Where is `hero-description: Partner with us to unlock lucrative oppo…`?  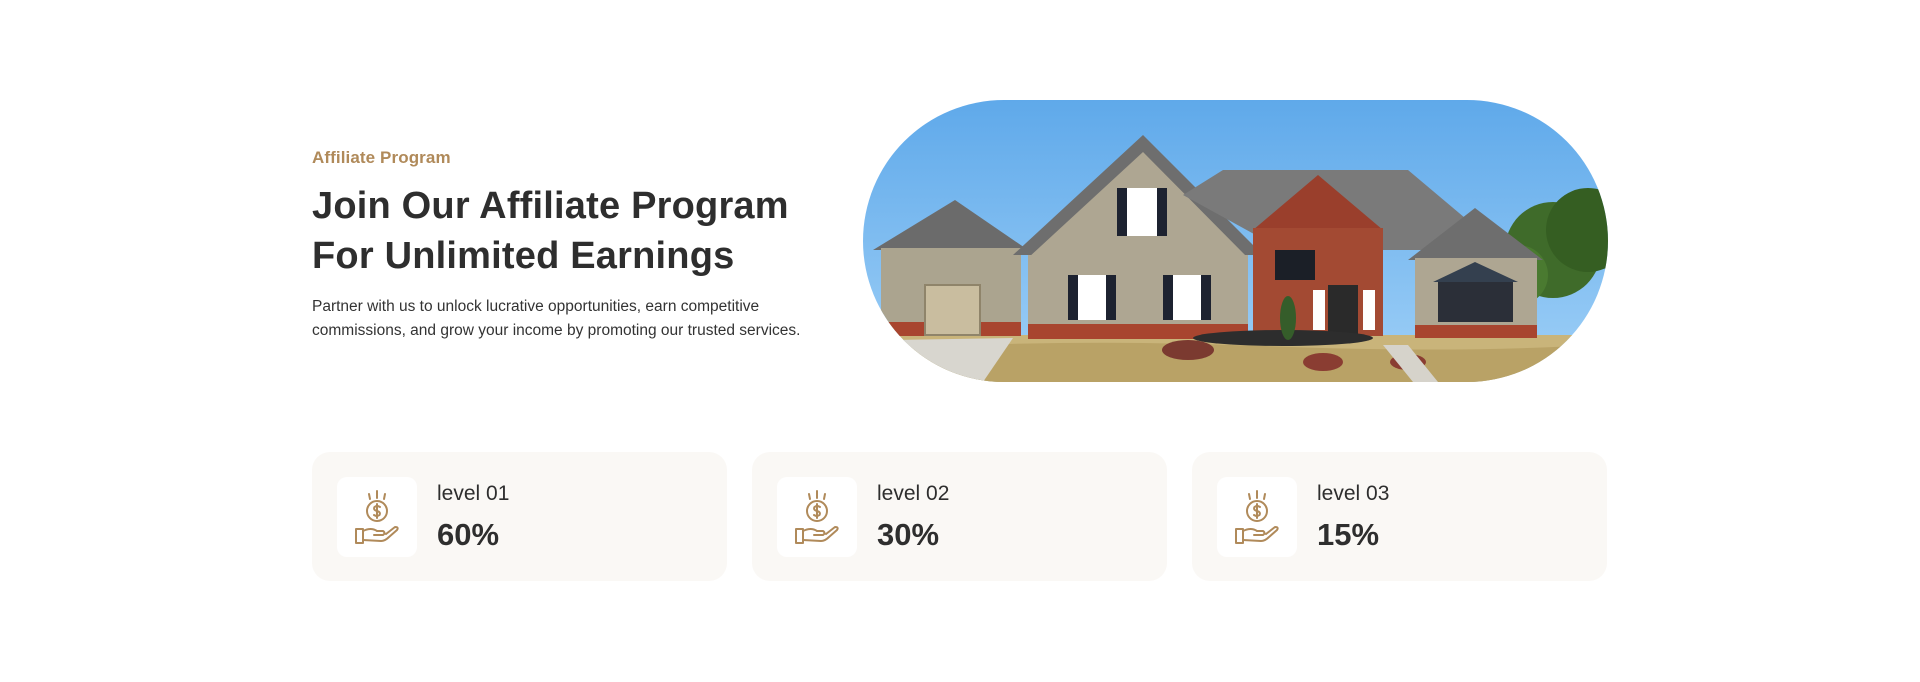
hero-description: Partner with us to unlock lucrative oppo… is located at coordinates (582, 319).